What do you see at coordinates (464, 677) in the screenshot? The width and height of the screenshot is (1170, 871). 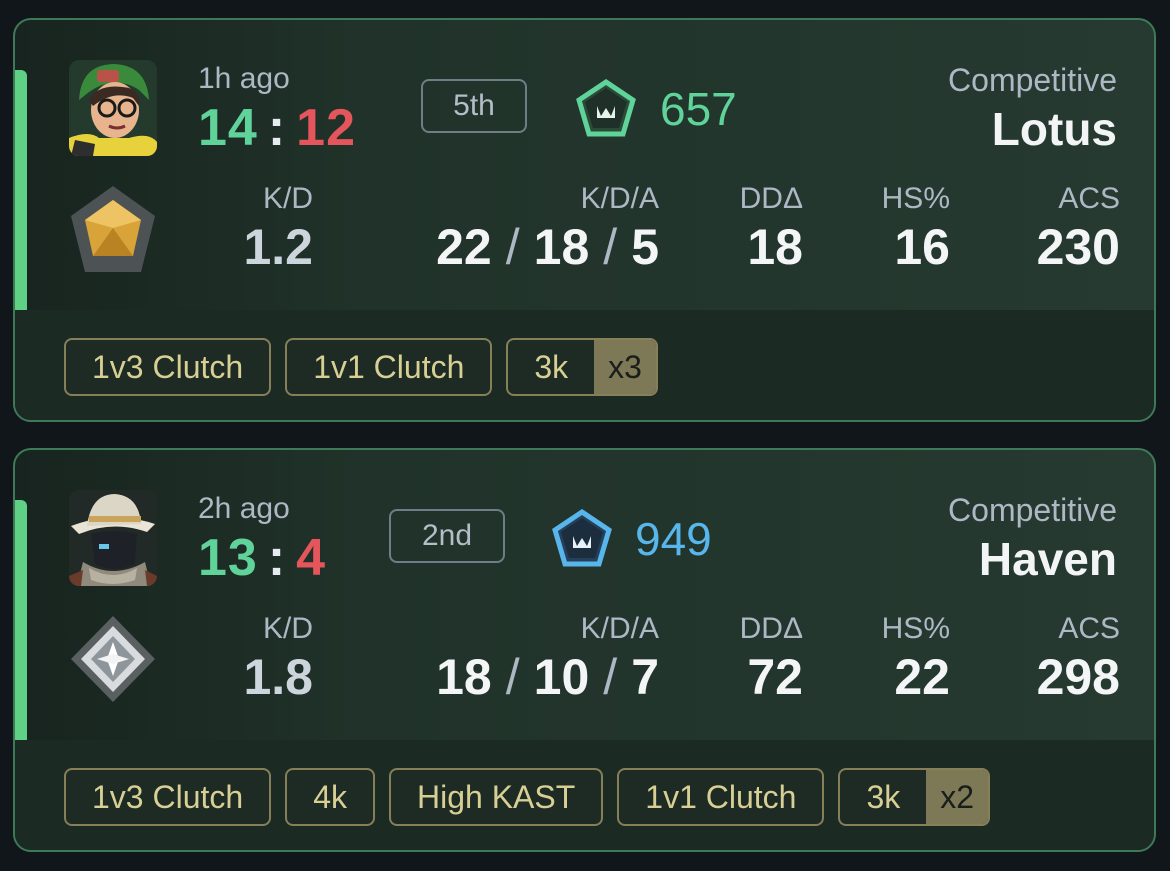 I see `kills: 18` at bounding box center [464, 677].